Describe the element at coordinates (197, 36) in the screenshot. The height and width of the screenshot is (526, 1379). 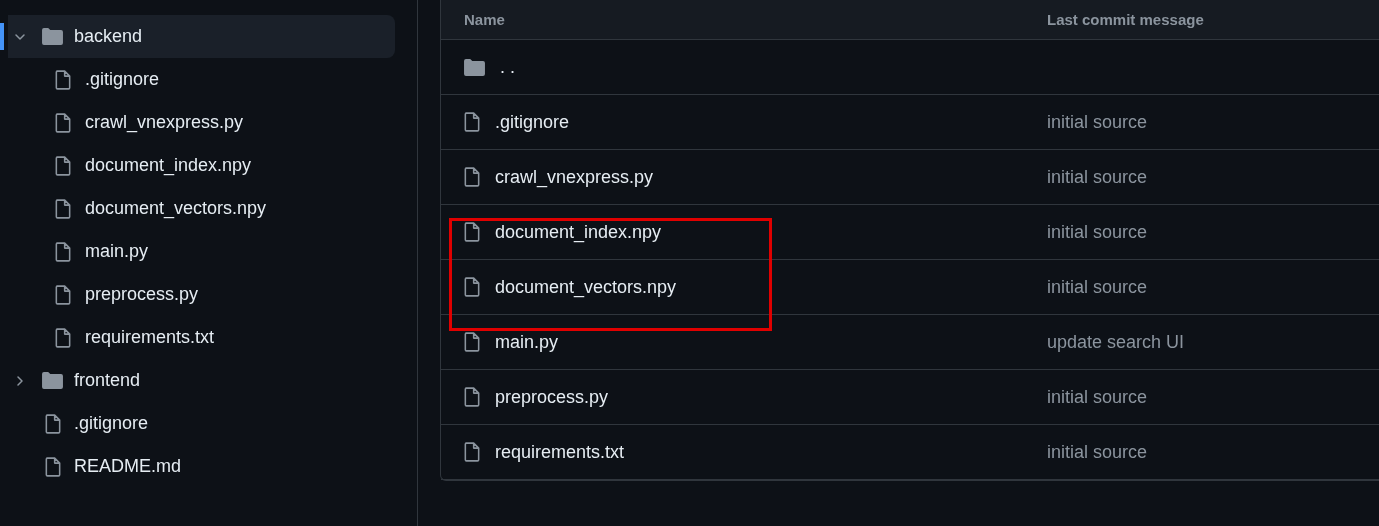
I see `tree-item: backend` at that location.